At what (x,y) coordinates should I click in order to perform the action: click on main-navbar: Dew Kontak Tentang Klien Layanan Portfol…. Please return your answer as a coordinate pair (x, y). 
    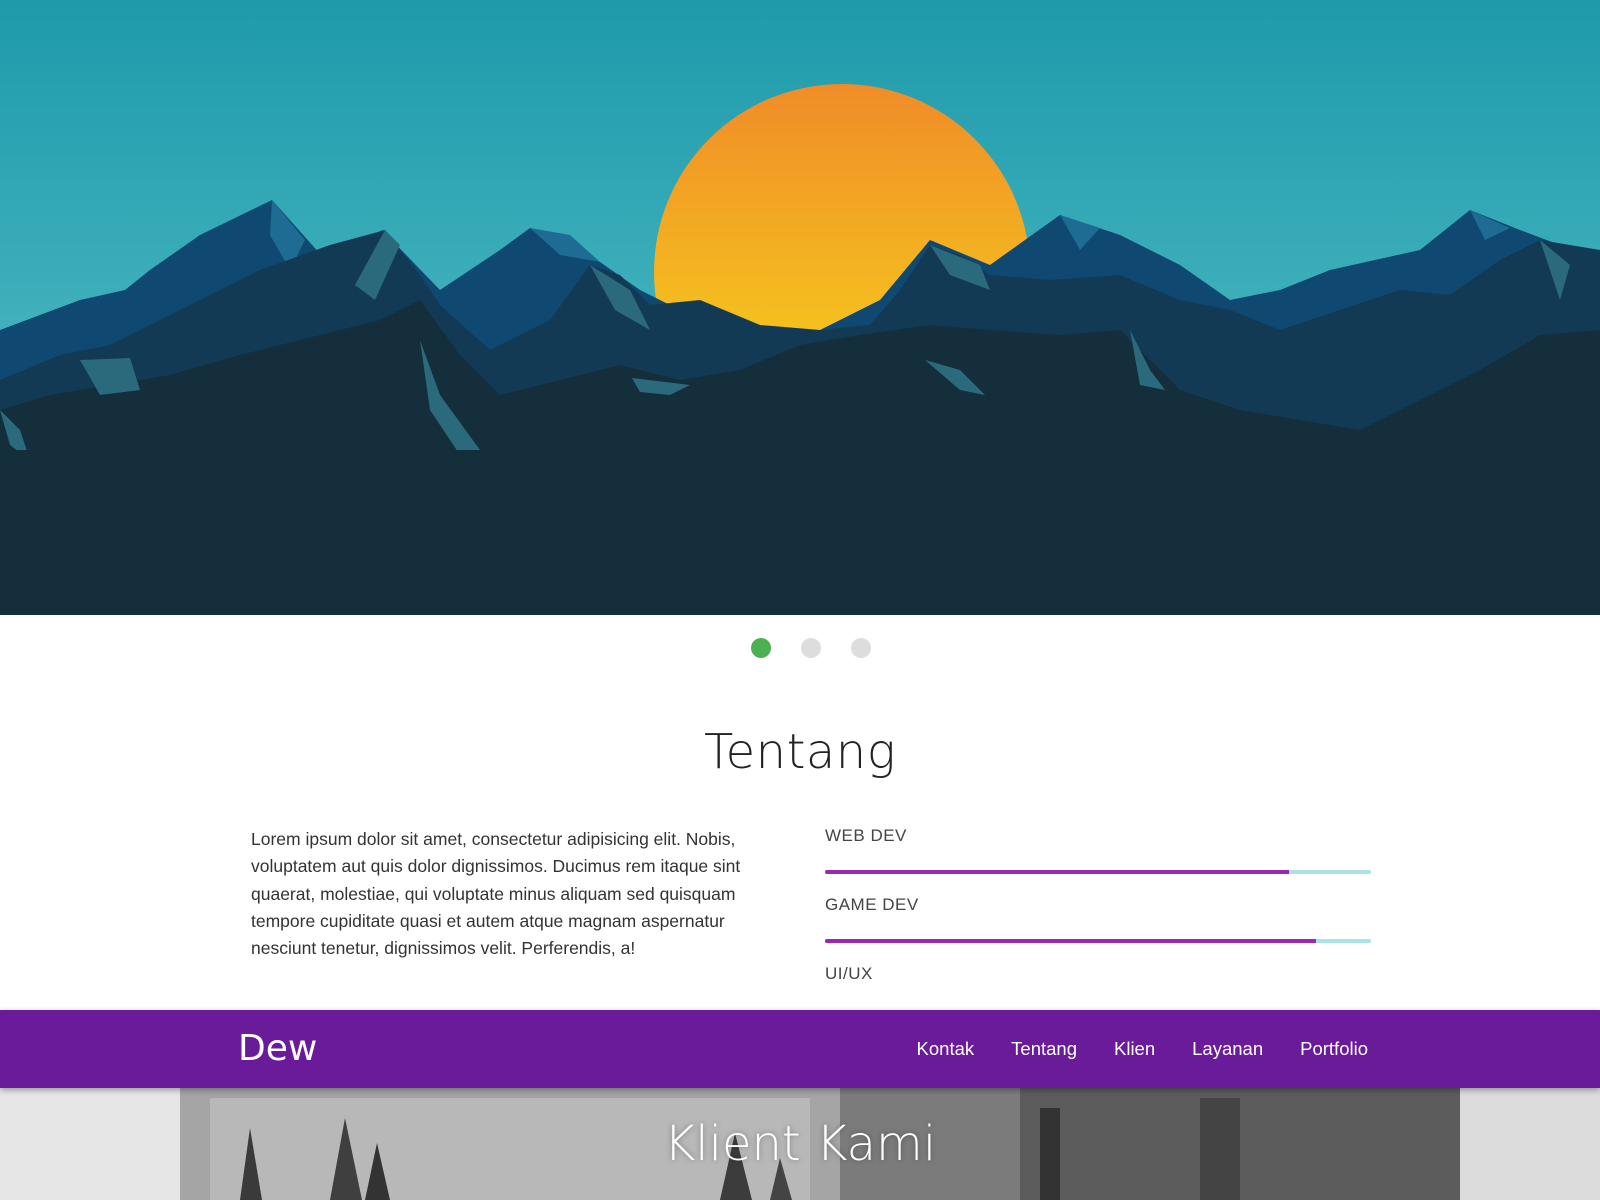
    Looking at the image, I should click on (800, 1049).